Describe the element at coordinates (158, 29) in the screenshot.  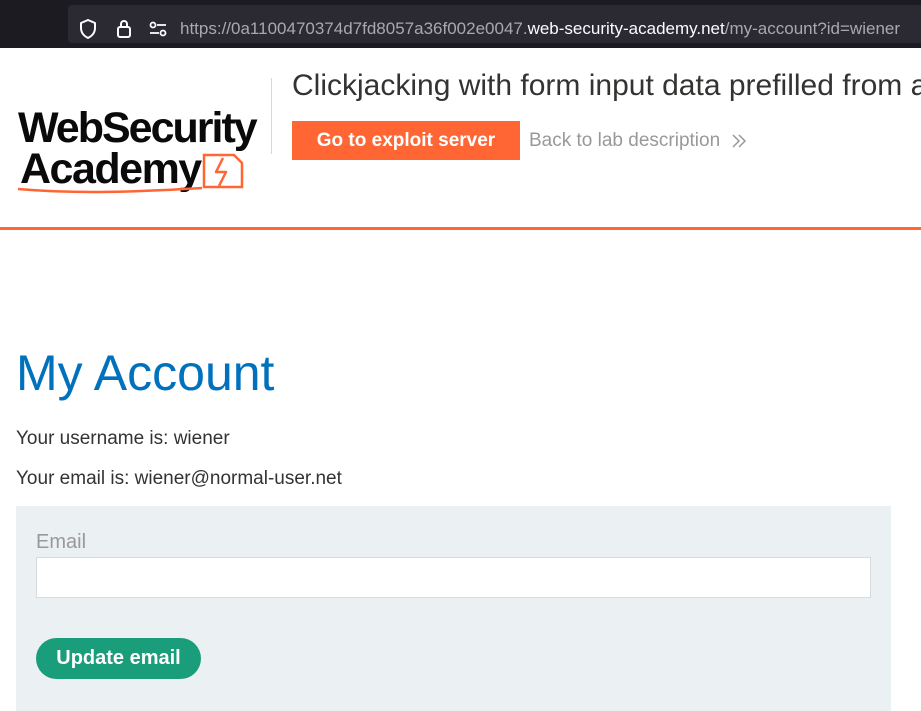
I see `permissions-icon` at that location.